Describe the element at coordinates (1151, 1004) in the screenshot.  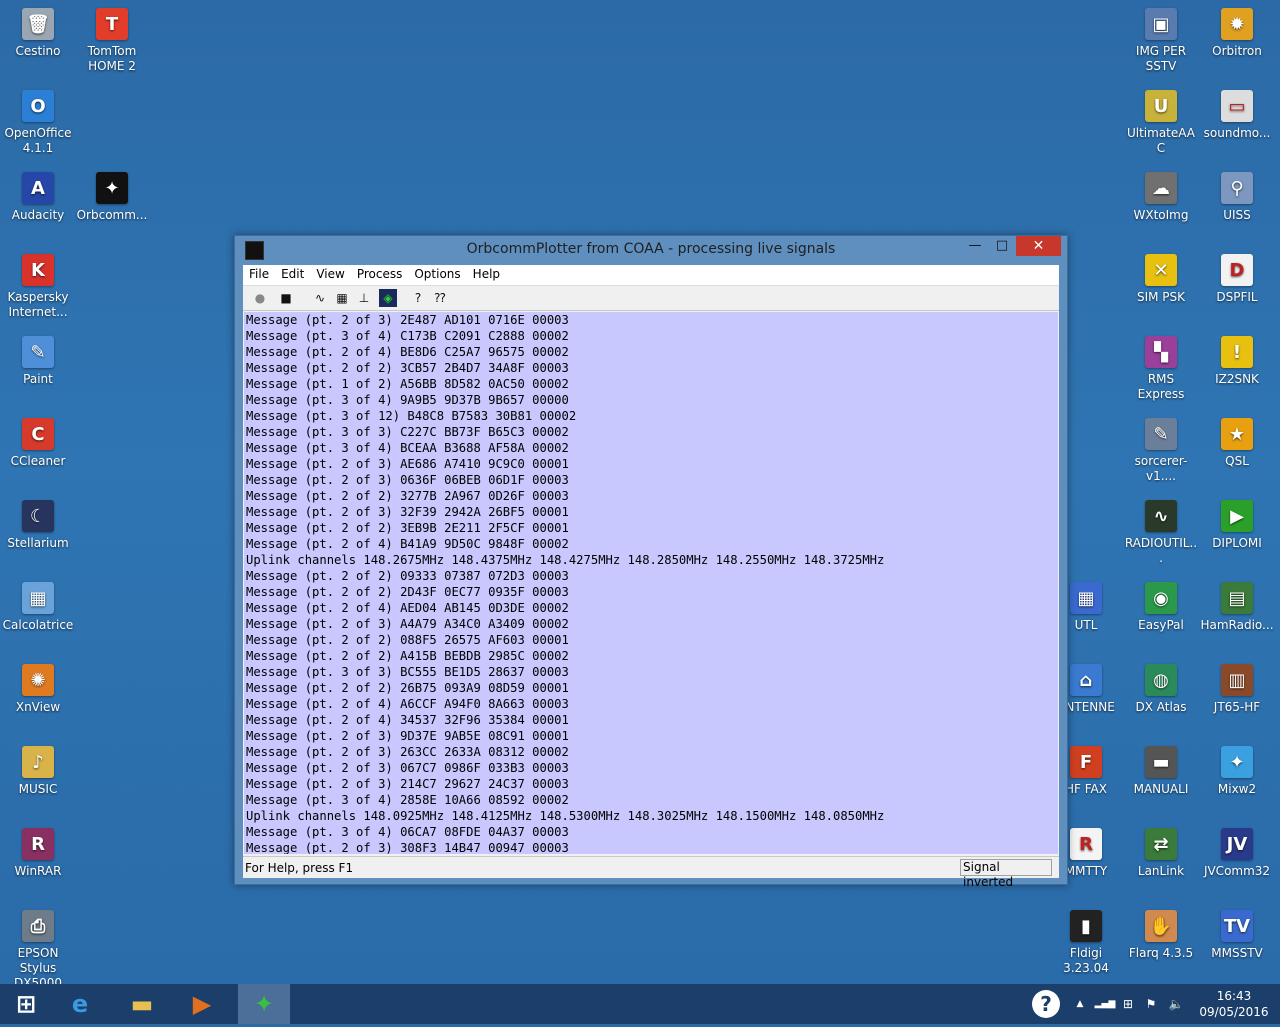
I see `action-center-flag-icon: ⚑` at that location.